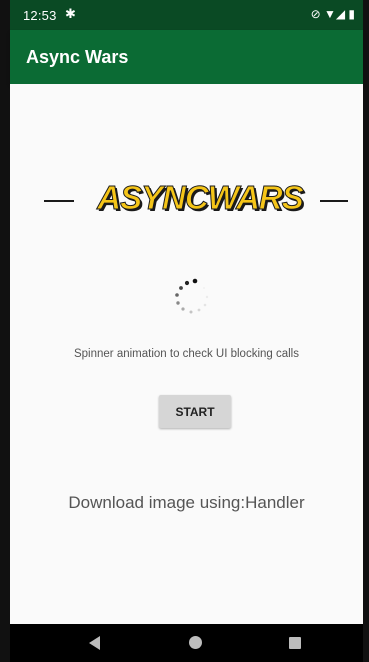 The height and width of the screenshot is (662, 369). I want to click on status-time: 12:53, so click(40, 15).